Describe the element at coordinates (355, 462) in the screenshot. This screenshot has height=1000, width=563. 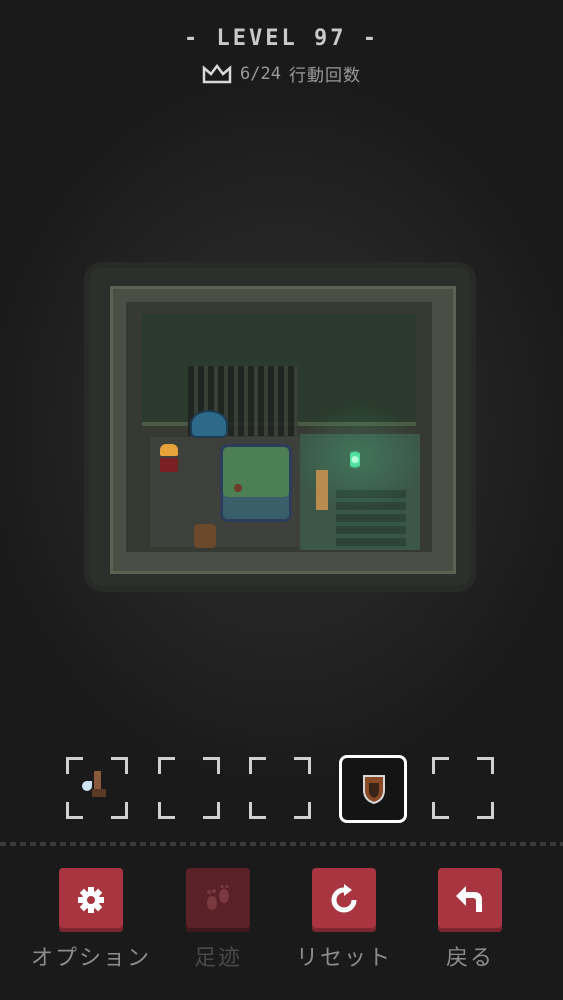
I see `torch-icon` at that location.